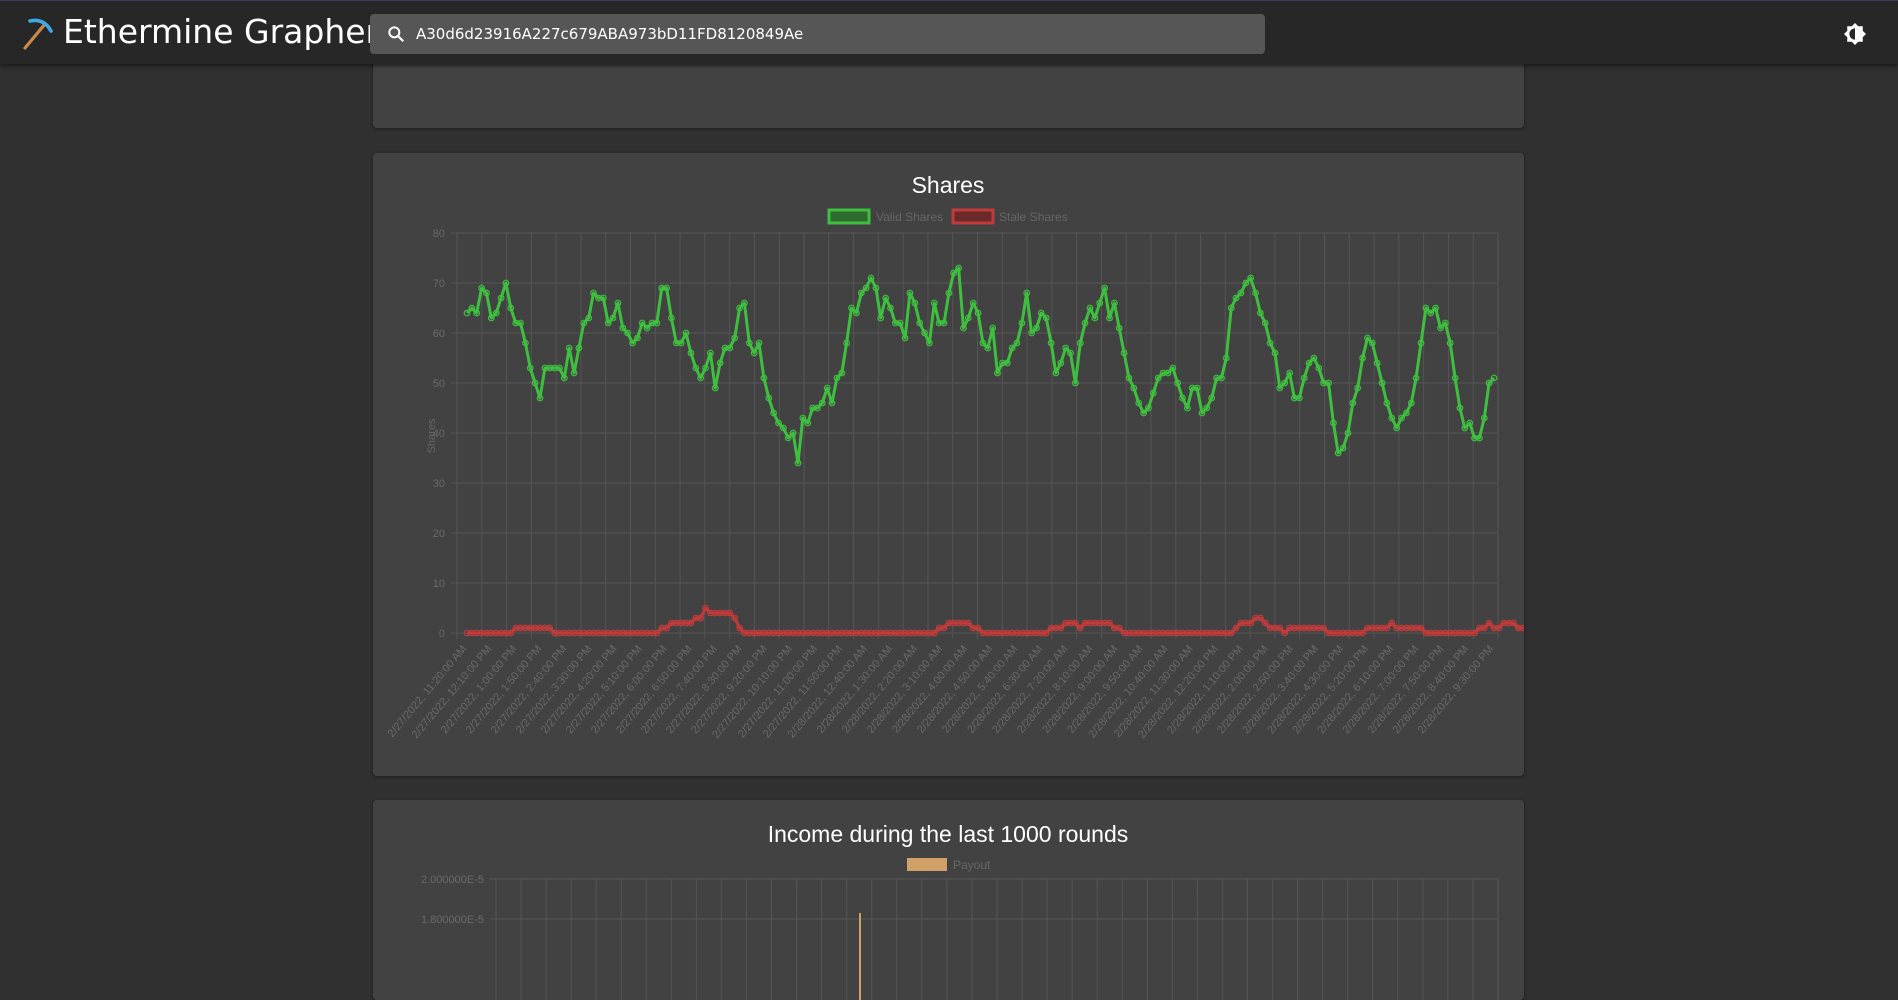  What do you see at coordinates (927, 864) in the screenshot?
I see `legend-swatch-payout` at bounding box center [927, 864].